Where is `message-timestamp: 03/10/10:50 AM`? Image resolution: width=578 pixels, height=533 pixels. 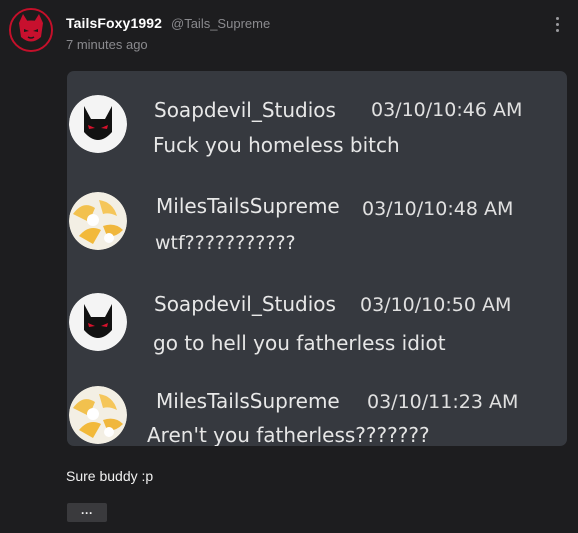
message-timestamp: 03/10/10:50 AM is located at coordinates (436, 305).